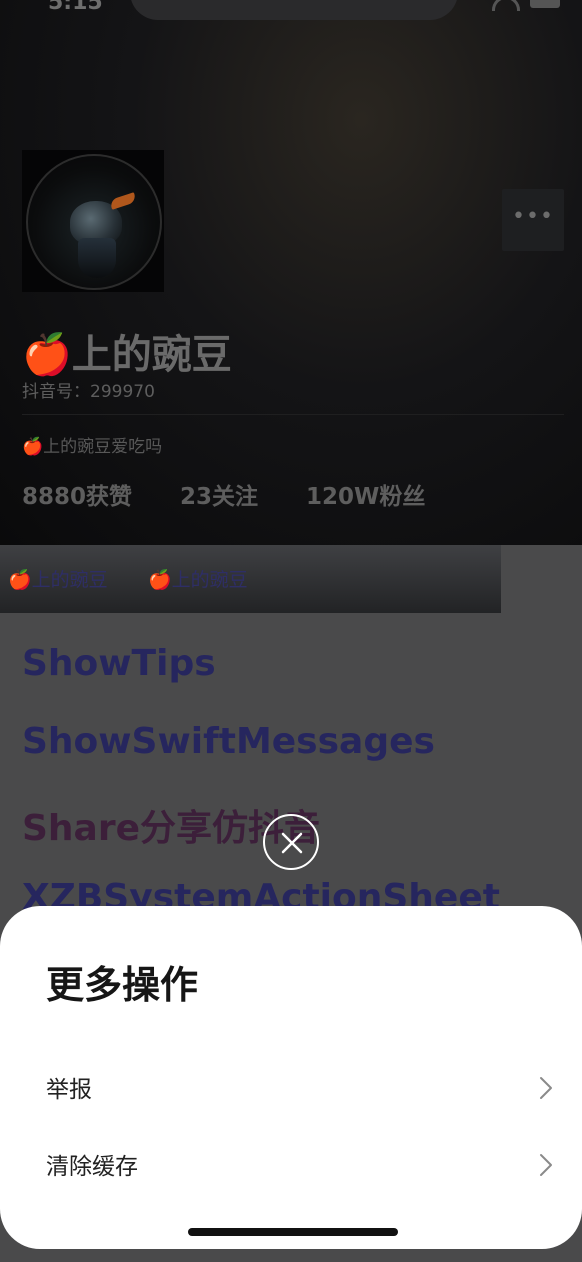 Image resolution: width=582 pixels, height=1262 pixels. Describe the element at coordinates (291, 1163) in the screenshot. I see `sheet-row-clear-cache: 清除缓存` at that location.